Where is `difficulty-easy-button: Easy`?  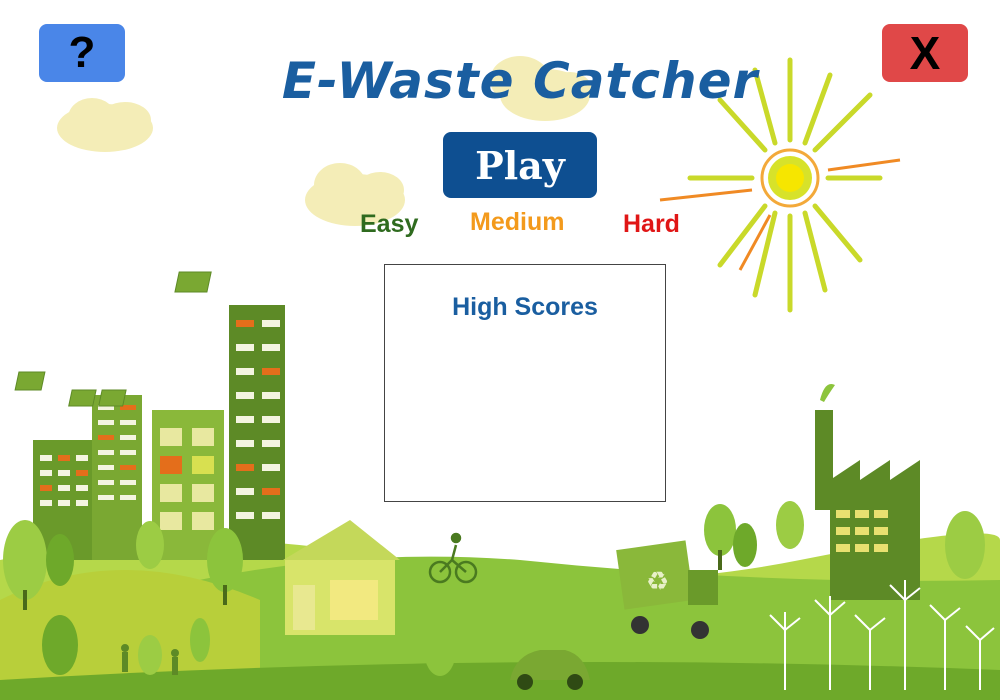
difficulty-easy-button: Easy is located at coordinates (389, 224).